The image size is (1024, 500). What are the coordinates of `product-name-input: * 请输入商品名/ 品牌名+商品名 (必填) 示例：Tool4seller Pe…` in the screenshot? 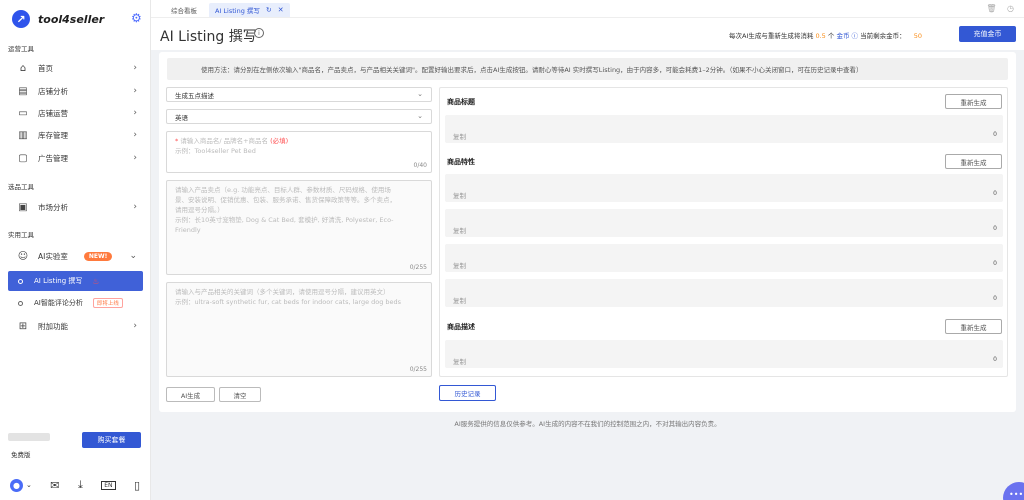 It's located at (299, 152).